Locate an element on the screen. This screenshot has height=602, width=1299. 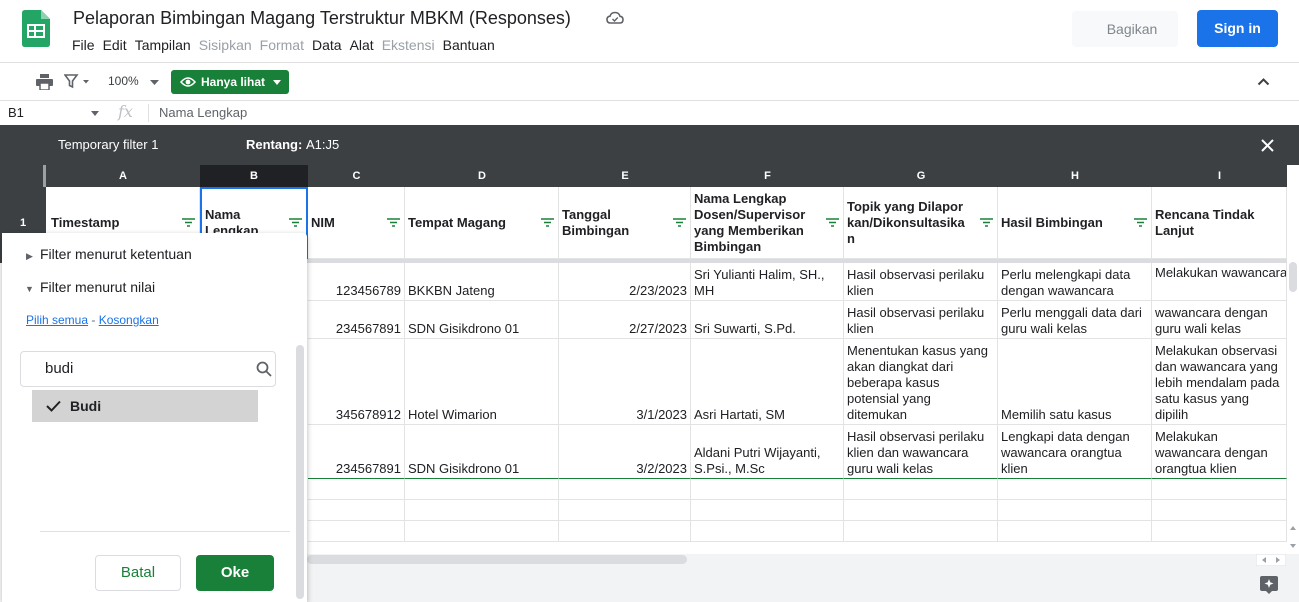
collapse-chevron-up-icon is located at coordinates (1263, 81).